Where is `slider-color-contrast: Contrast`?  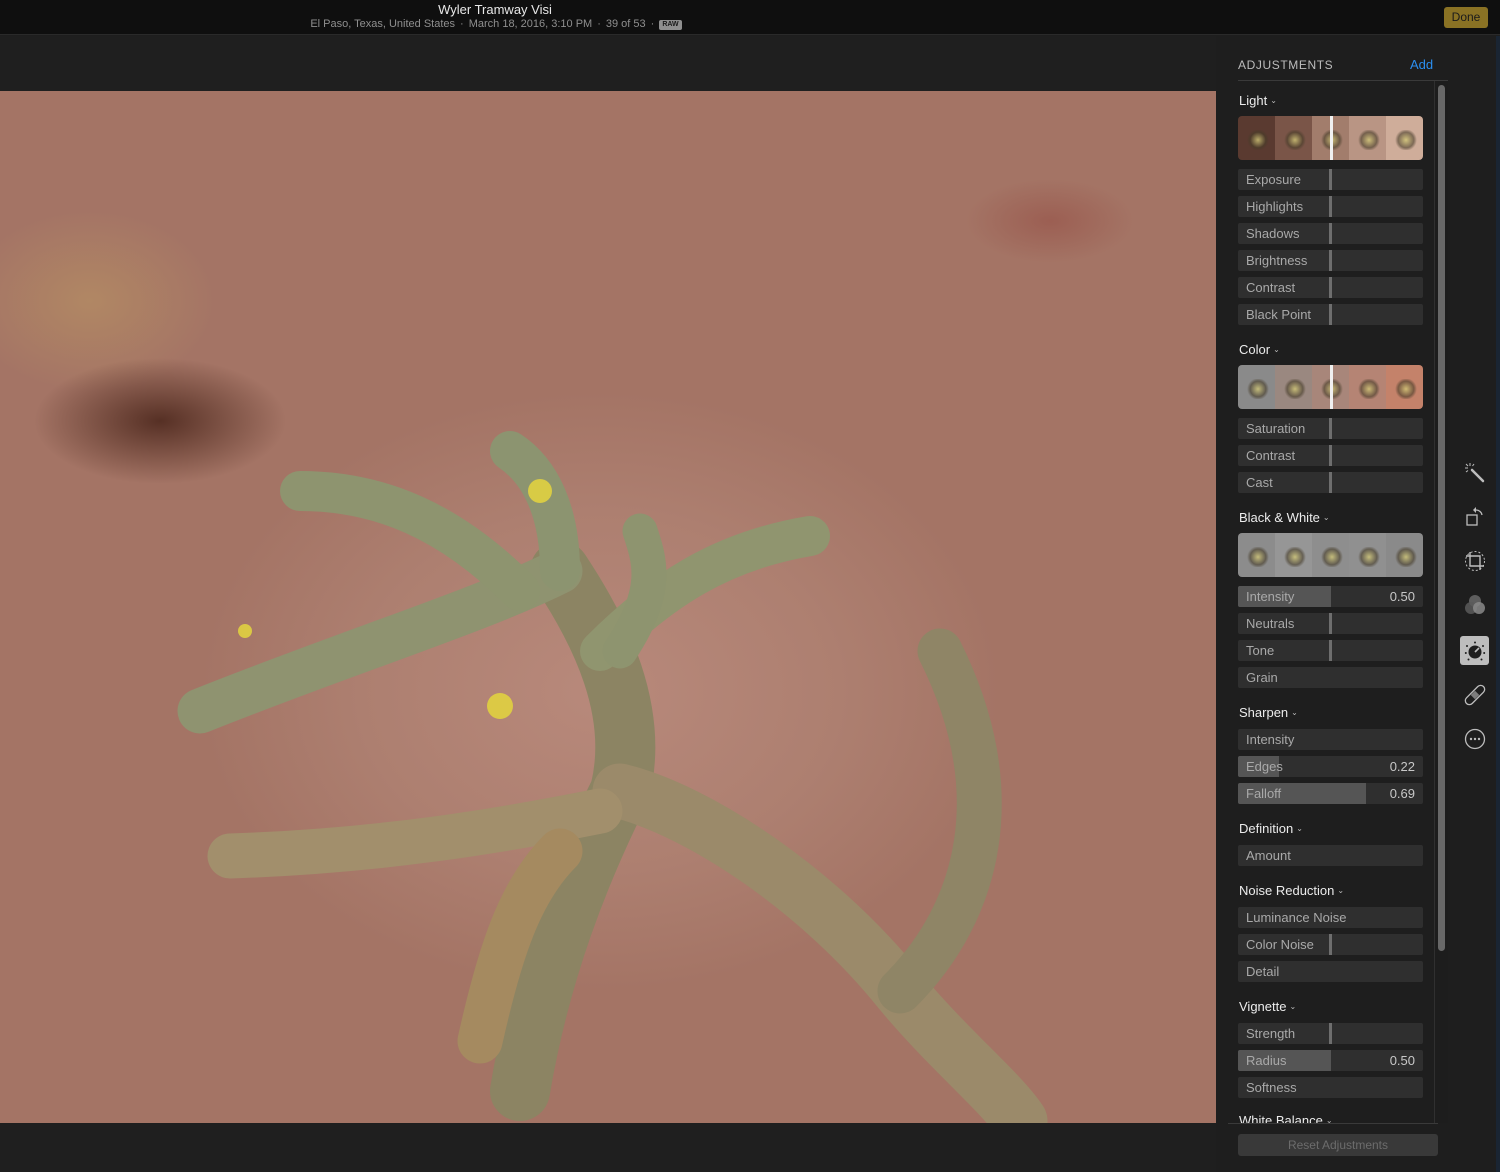
slider-color-contrast: Contrast is located at coordinates (1330, 455).